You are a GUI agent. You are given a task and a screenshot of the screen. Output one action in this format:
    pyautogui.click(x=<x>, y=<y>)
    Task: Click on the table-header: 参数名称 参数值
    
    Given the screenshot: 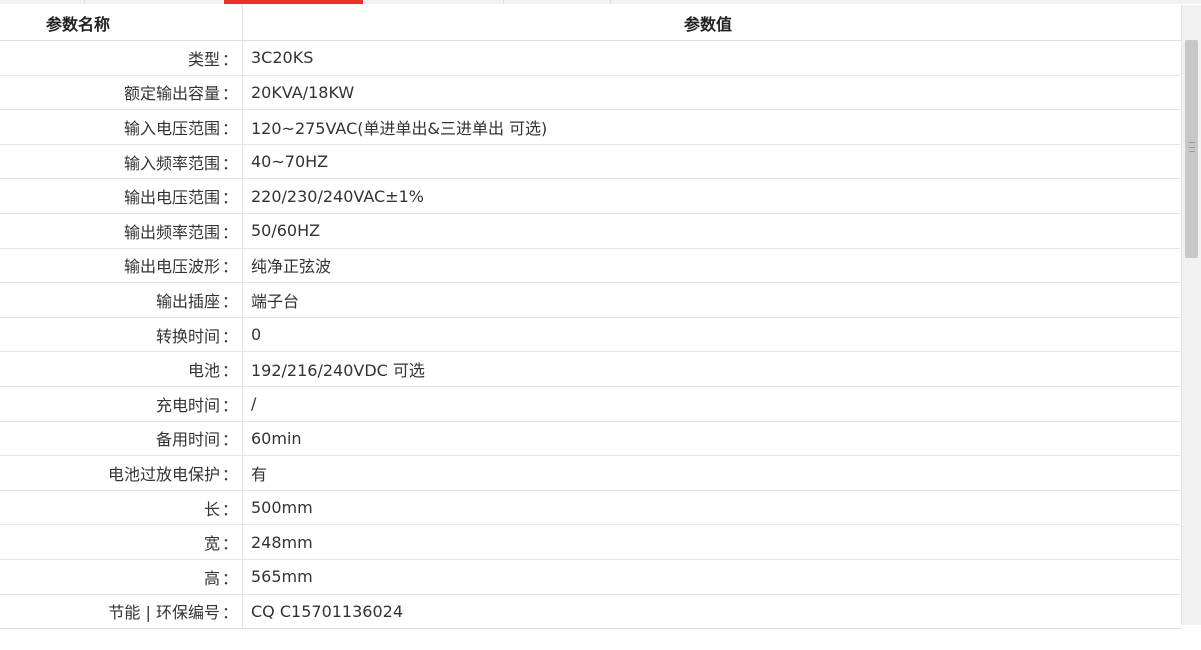 What is the action you would take?
    pyautogui.click(x=590, y=23)
    